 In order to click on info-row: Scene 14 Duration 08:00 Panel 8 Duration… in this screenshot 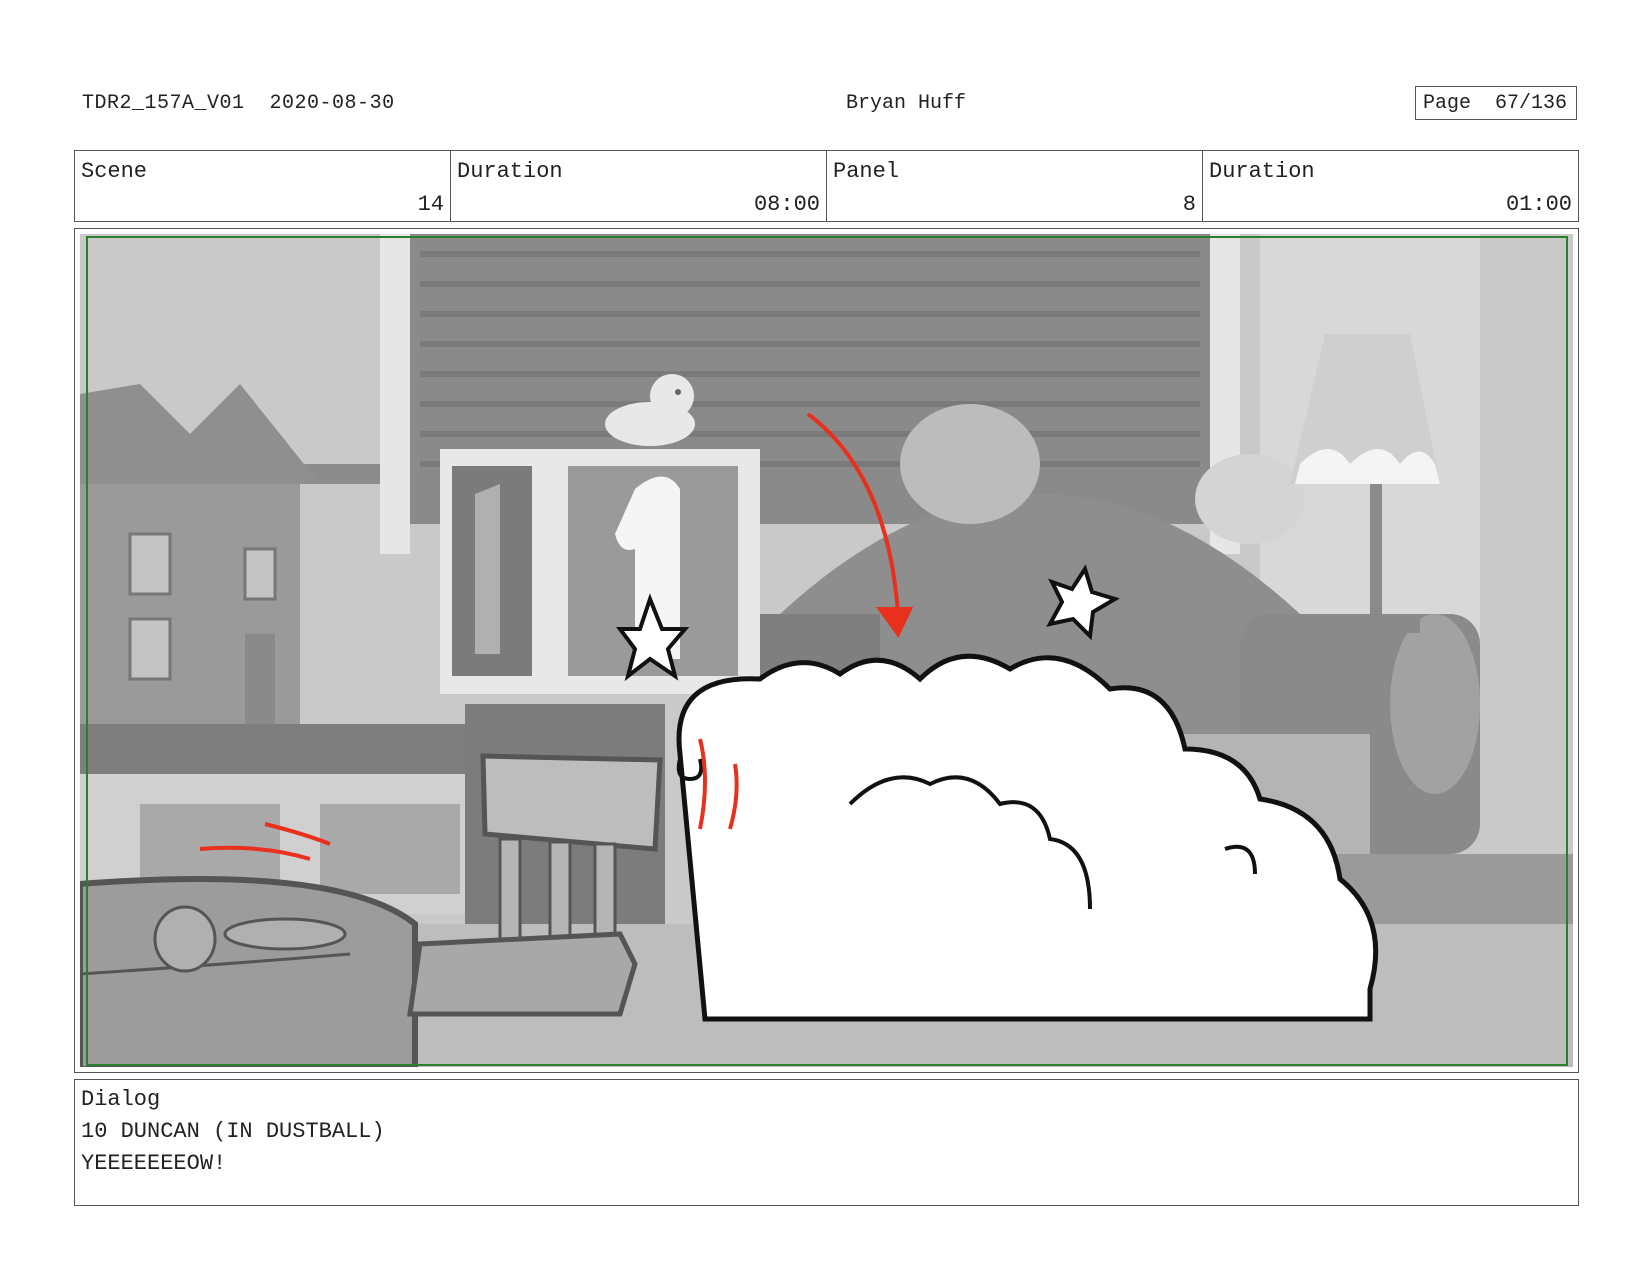, I will do `click(826, 186)`.